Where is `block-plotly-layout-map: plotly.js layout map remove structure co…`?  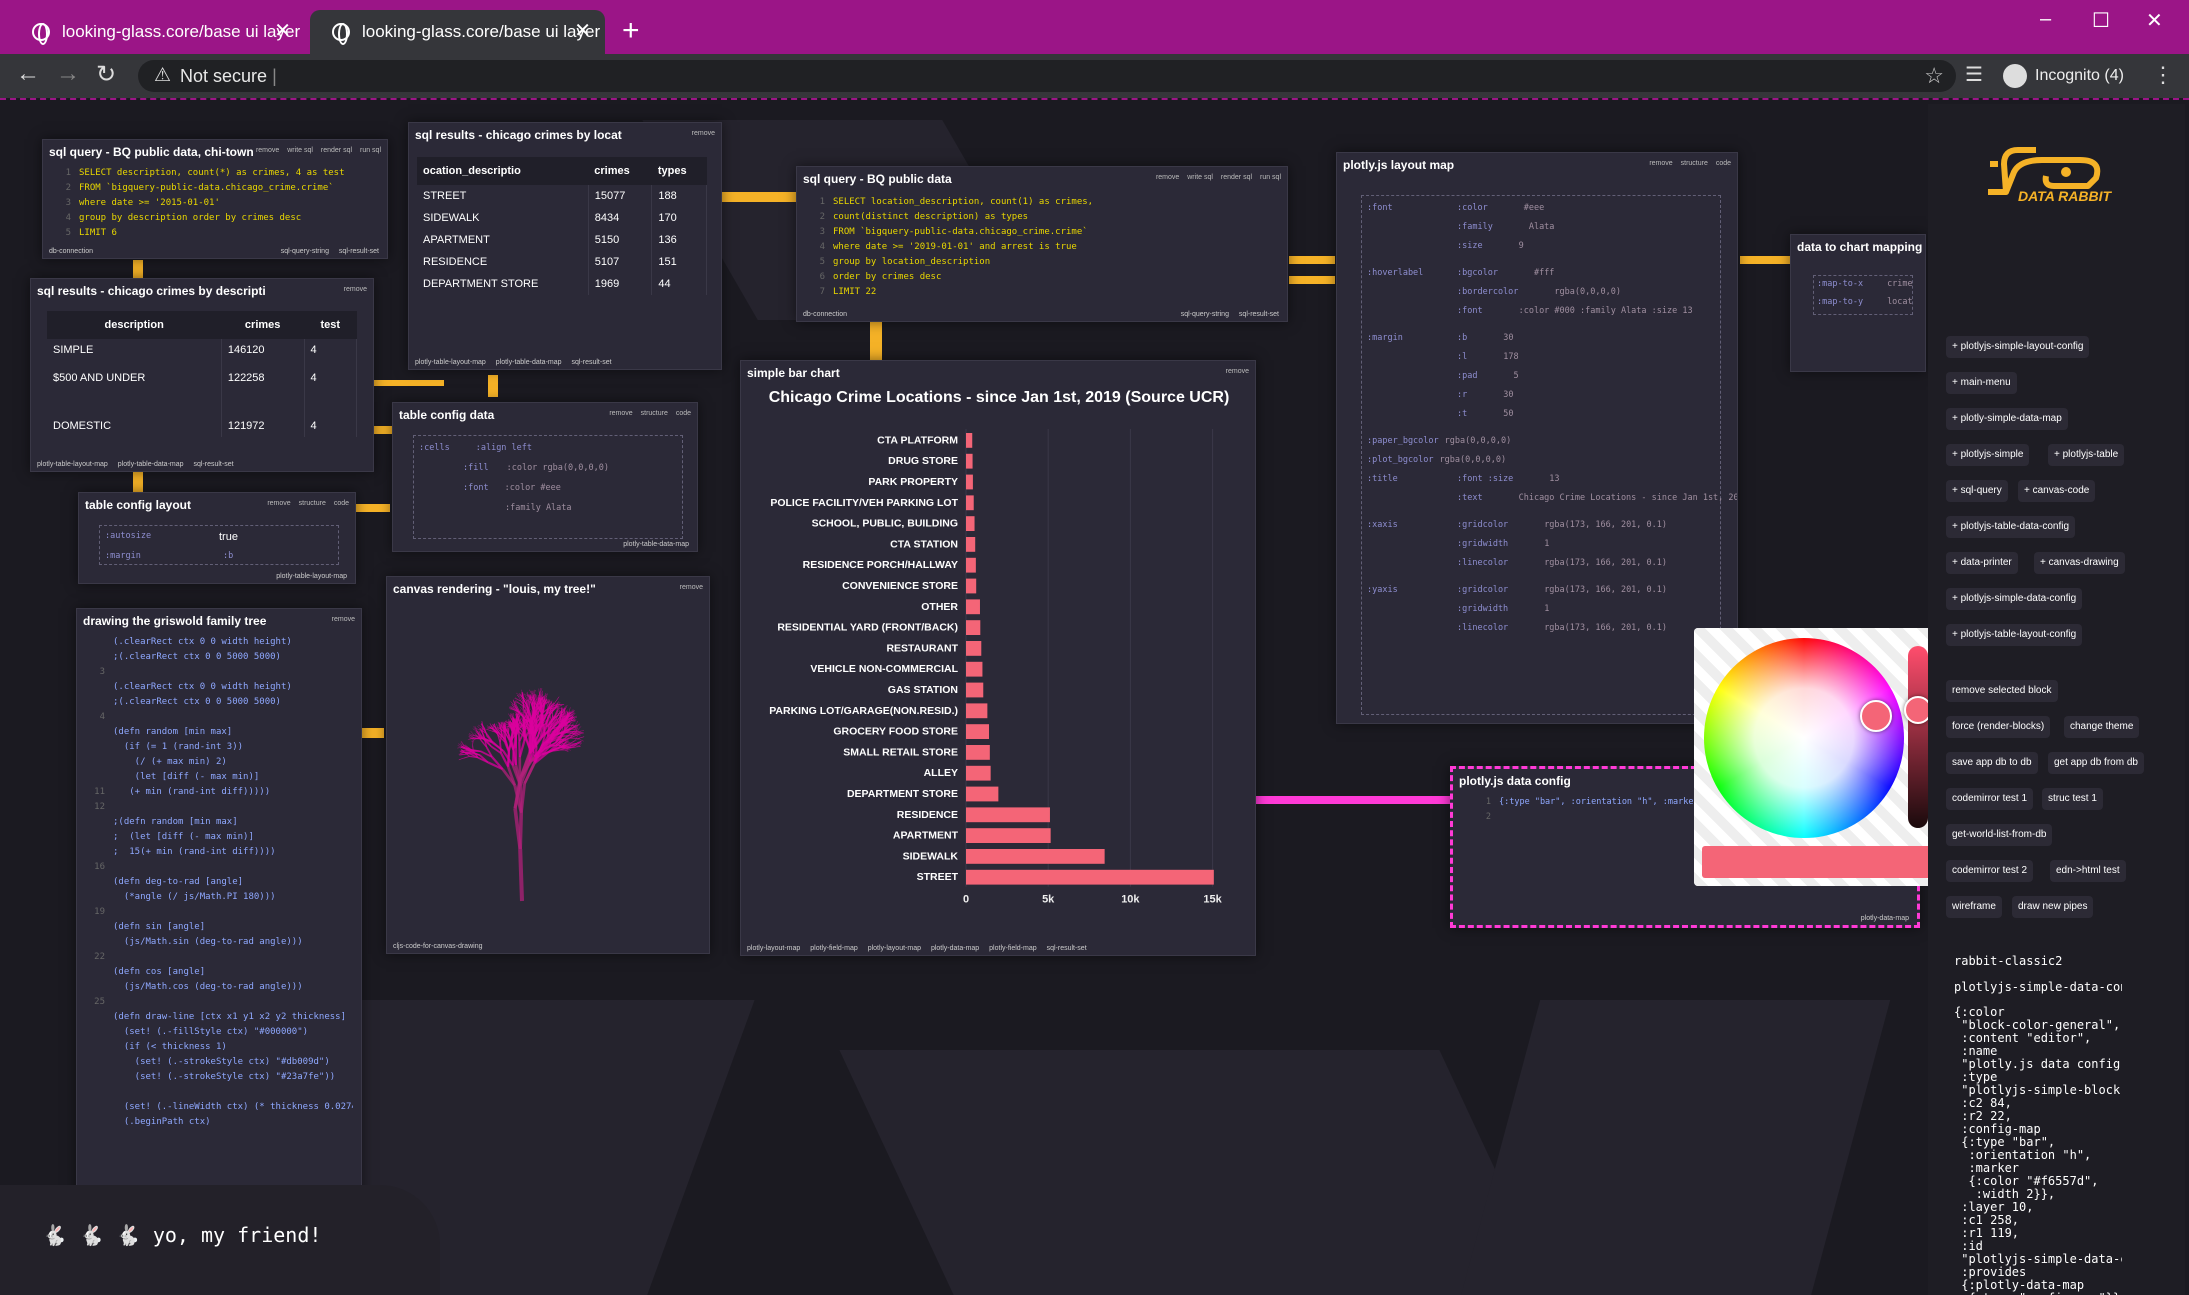 block-plotly-layout-map: plotly.js layout map remove structure co… is located at coordinates (1537, 438).